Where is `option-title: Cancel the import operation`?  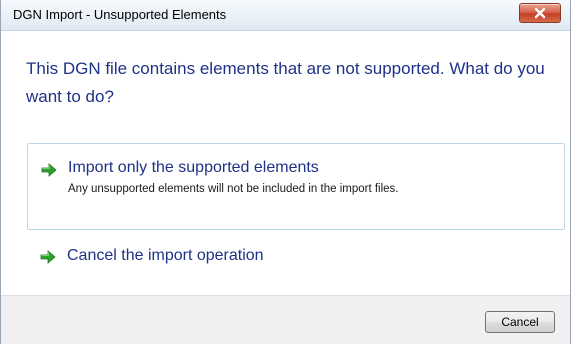 option-title: Cancel the import operation is located at coordinates (165, 255).